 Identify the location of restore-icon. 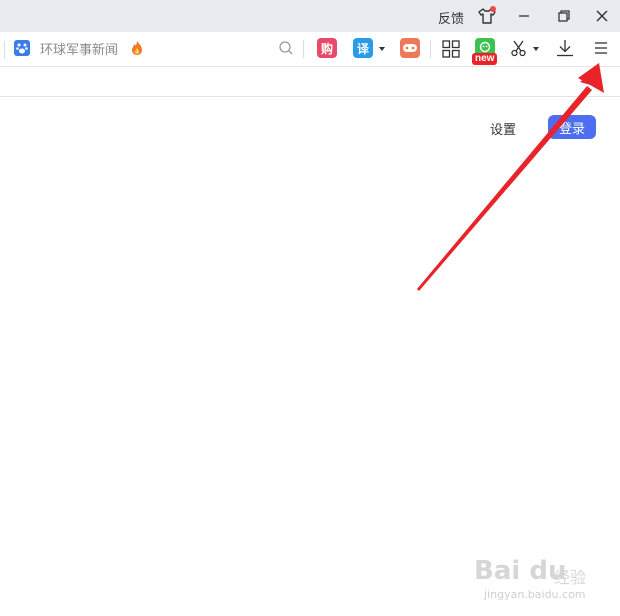
(564, 16).